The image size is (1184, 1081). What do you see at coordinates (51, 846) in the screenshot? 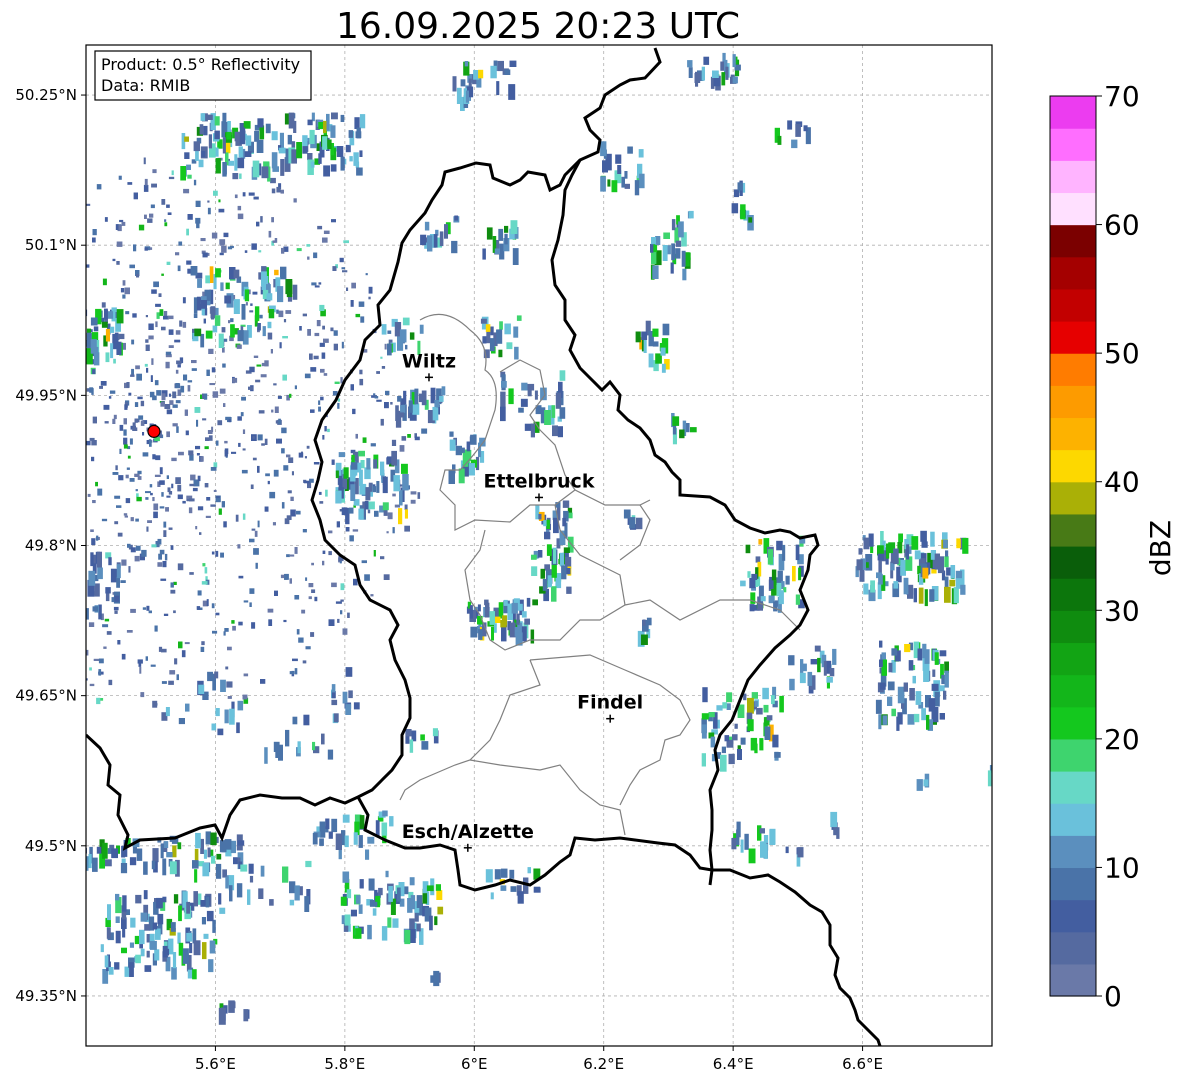
I see `lat-tick-label: 49.5°N` at bounding box center [51, 846].